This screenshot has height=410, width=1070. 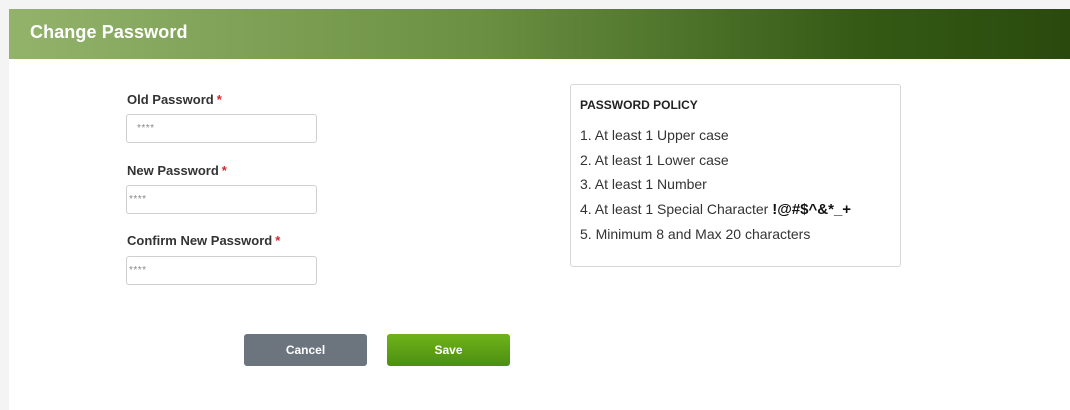 What do you see at coordinates (695, 234) in the screenshot?
I see `policy-item: 5. Minimum 8 and Max 20 characters` at bounding box center [695, 234].